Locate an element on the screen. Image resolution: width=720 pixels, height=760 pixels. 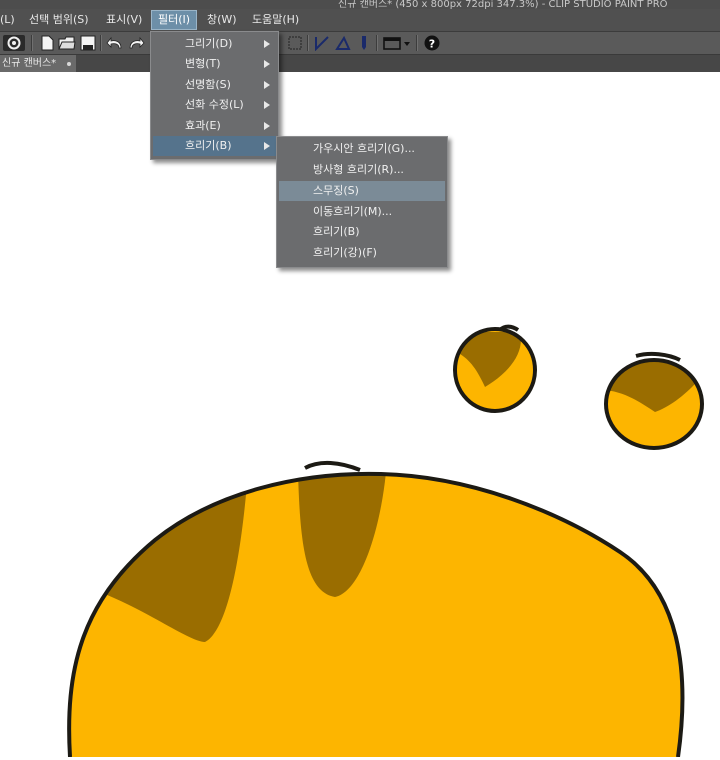
save-icon is located at coordinates (88, 43).